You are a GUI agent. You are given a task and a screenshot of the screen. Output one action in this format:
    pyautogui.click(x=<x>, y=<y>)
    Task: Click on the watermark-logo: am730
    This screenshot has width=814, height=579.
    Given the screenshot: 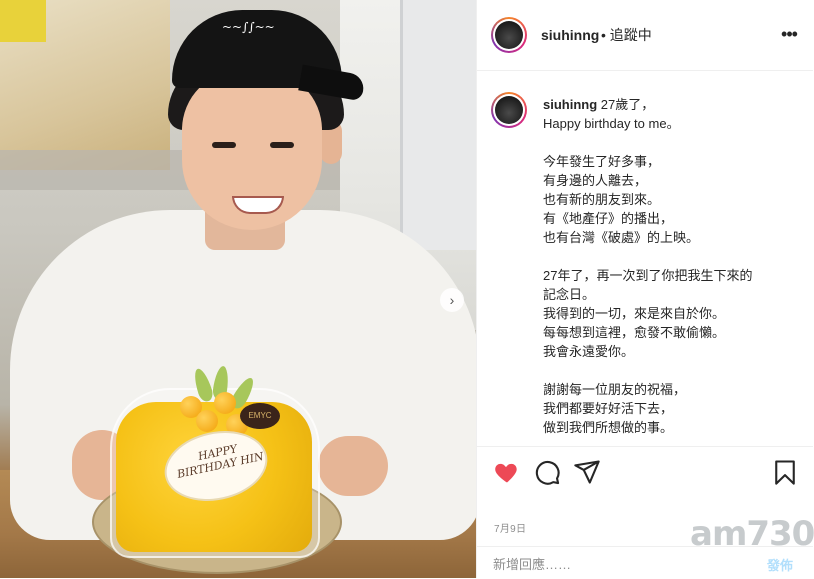 What is the action you would take?
    pyautogui.click(x=752, y=534)
    